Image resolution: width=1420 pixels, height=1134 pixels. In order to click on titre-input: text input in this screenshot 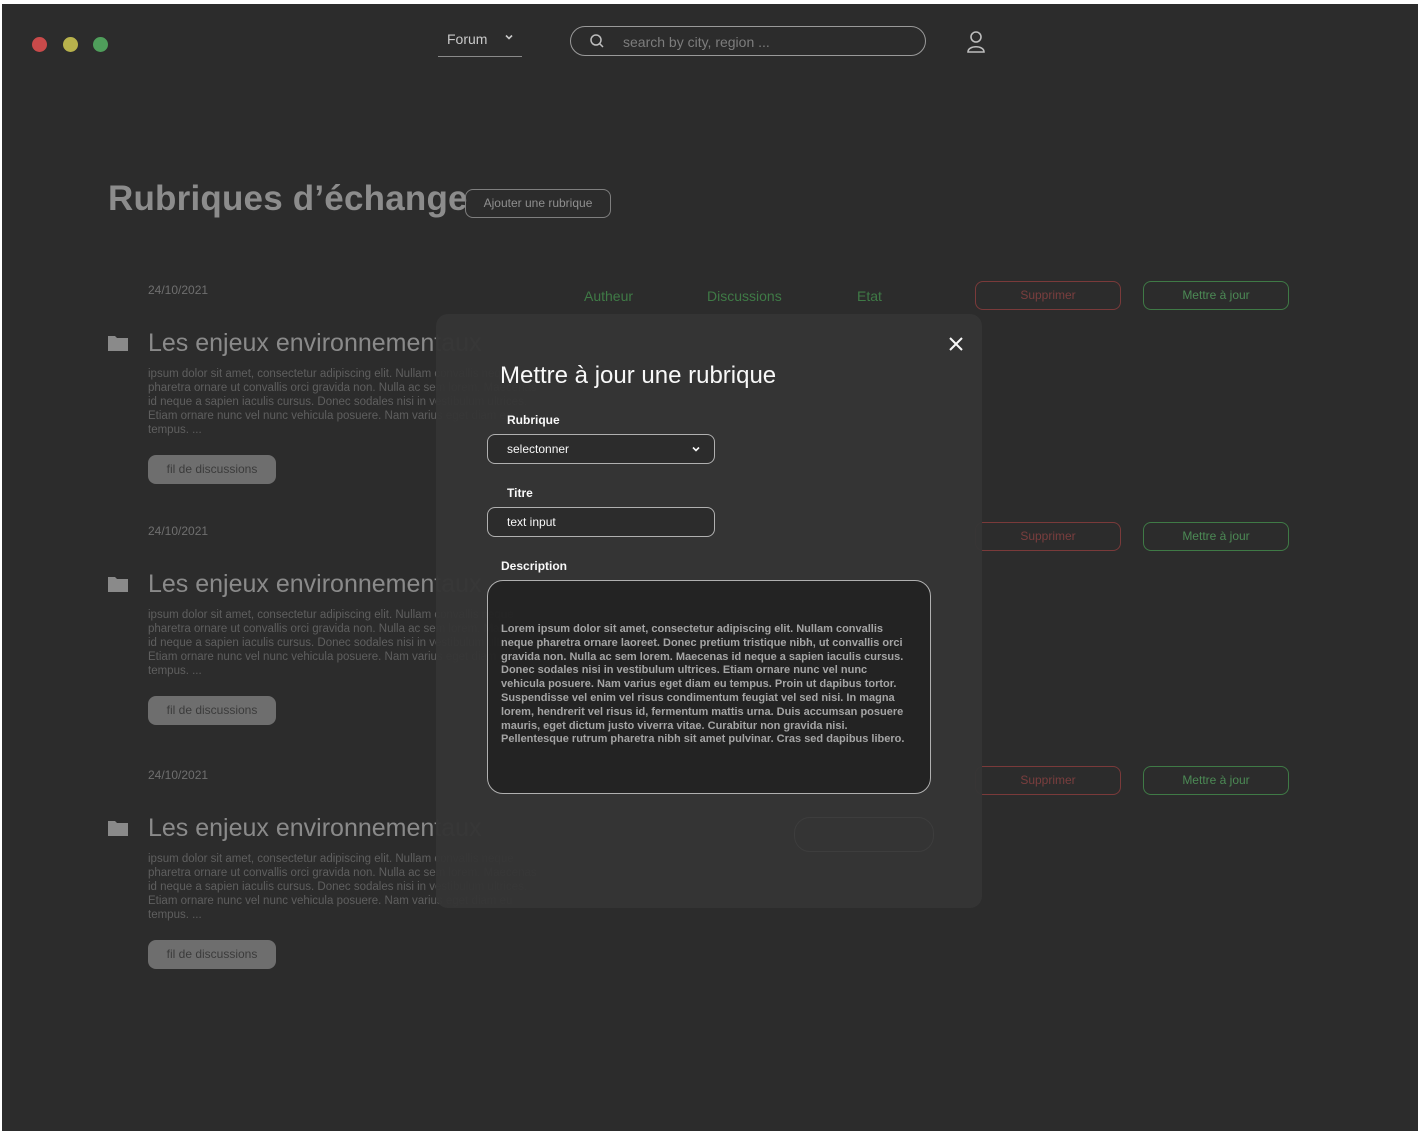, I will do `click(601, 522)`.